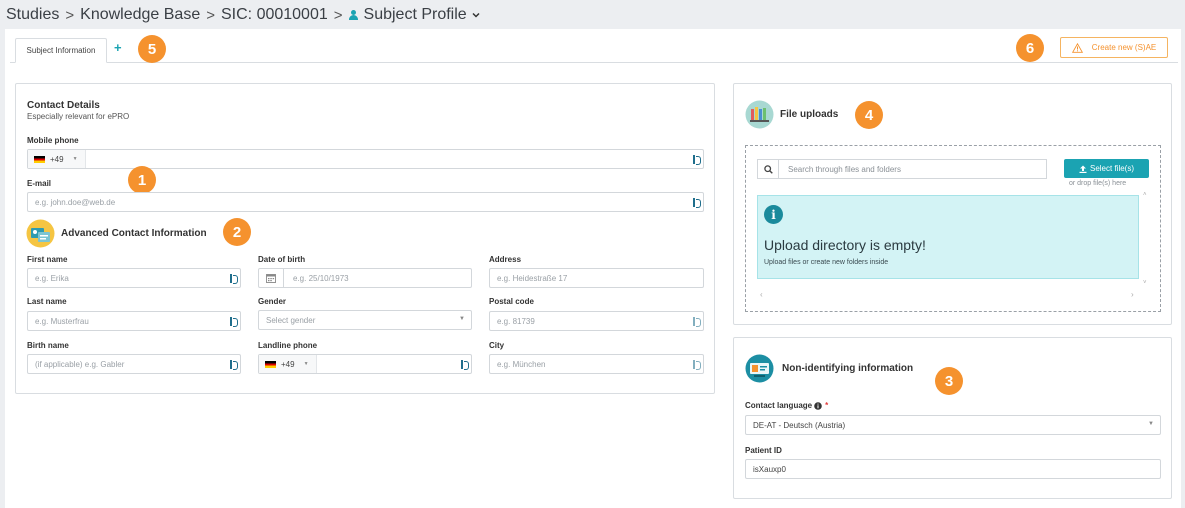  Describe the element at coordinates (761, 294) in the screenshot. I see `scroll-left-arrow: ‹` at that location.